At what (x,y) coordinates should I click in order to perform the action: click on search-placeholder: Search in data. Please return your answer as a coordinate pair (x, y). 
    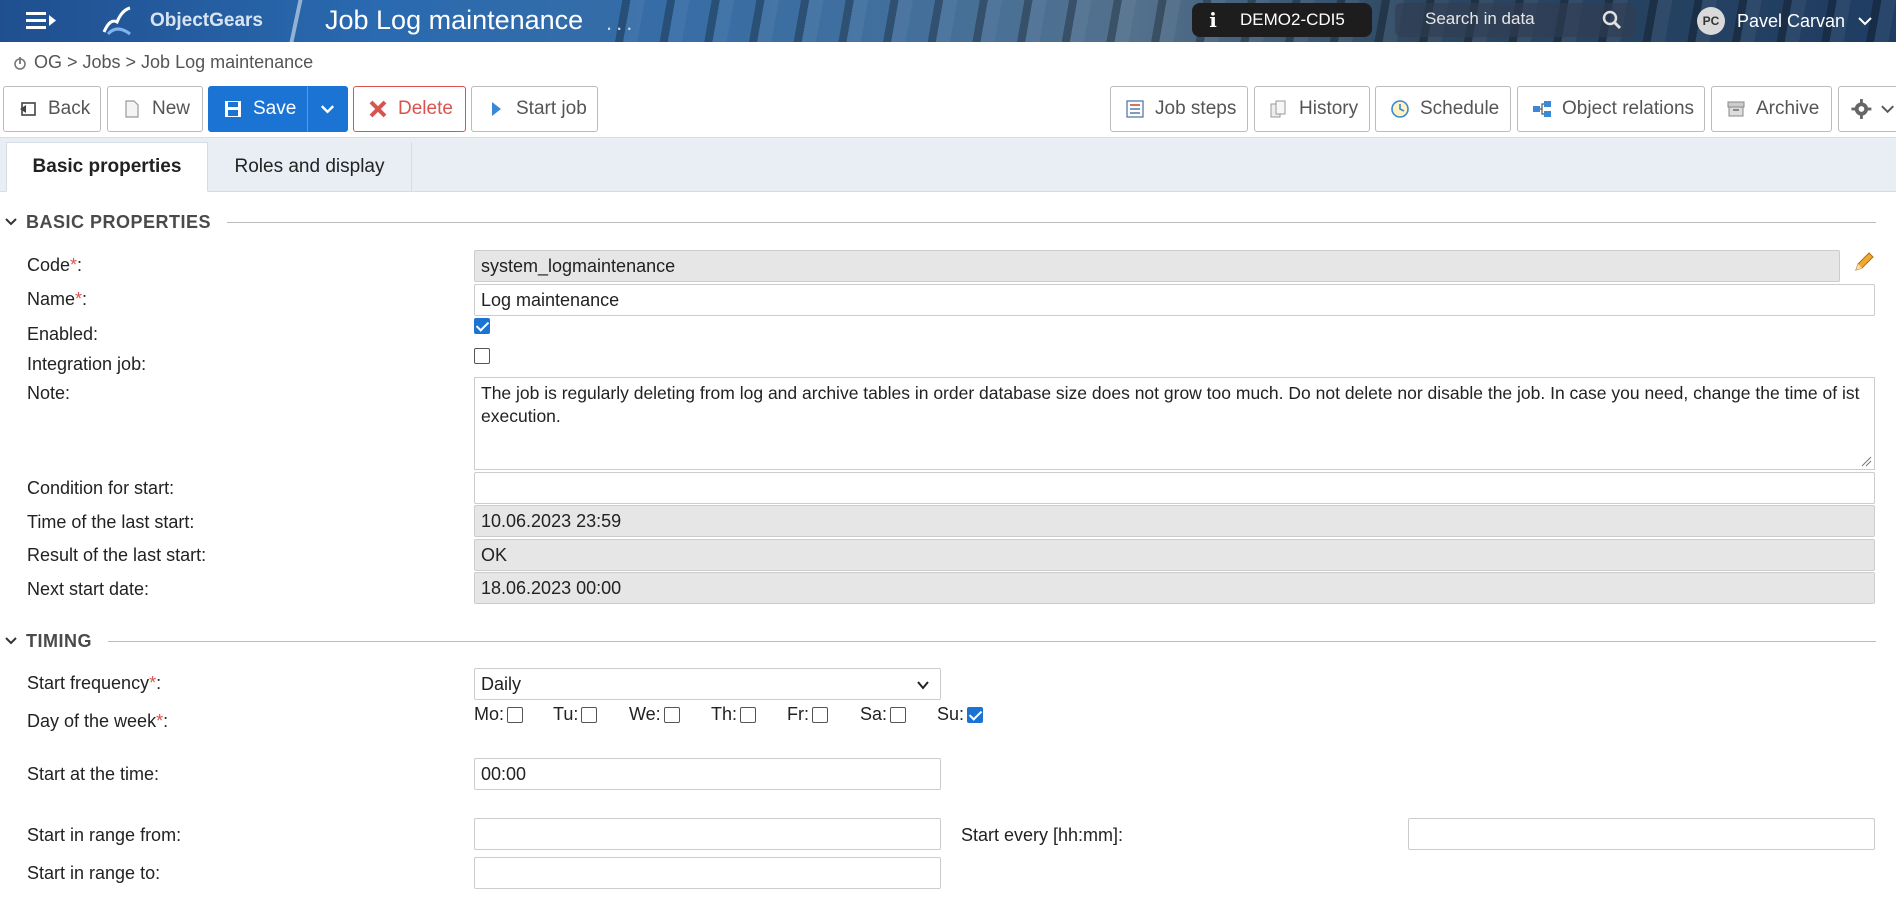
    Looking at the image, I should click on (1480, 18).